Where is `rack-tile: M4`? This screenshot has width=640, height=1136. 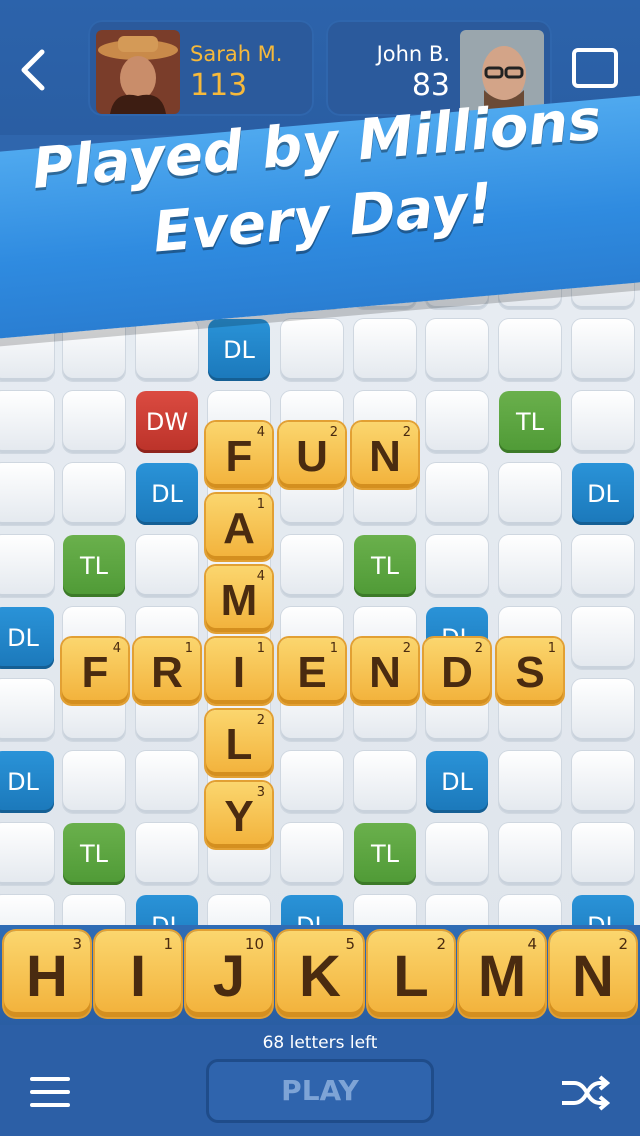 rack-tile: M4 is located at coordinates (502, 974).